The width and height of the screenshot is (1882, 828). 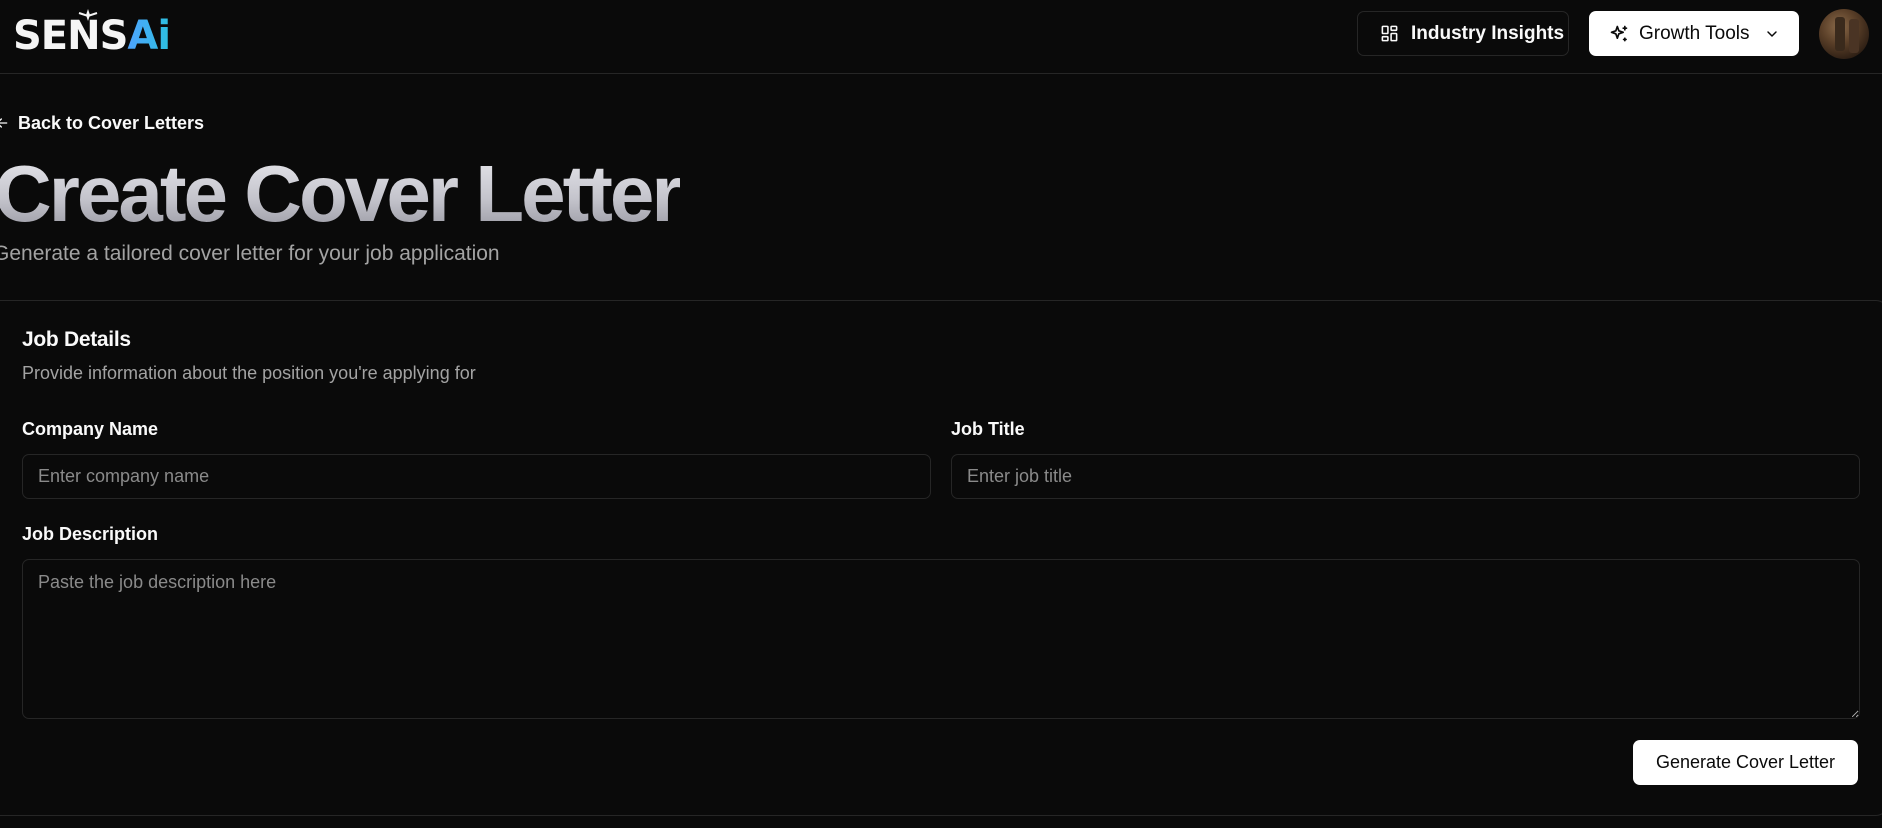 I want to click on arrow-left-icon, so click(x=4, y=123).